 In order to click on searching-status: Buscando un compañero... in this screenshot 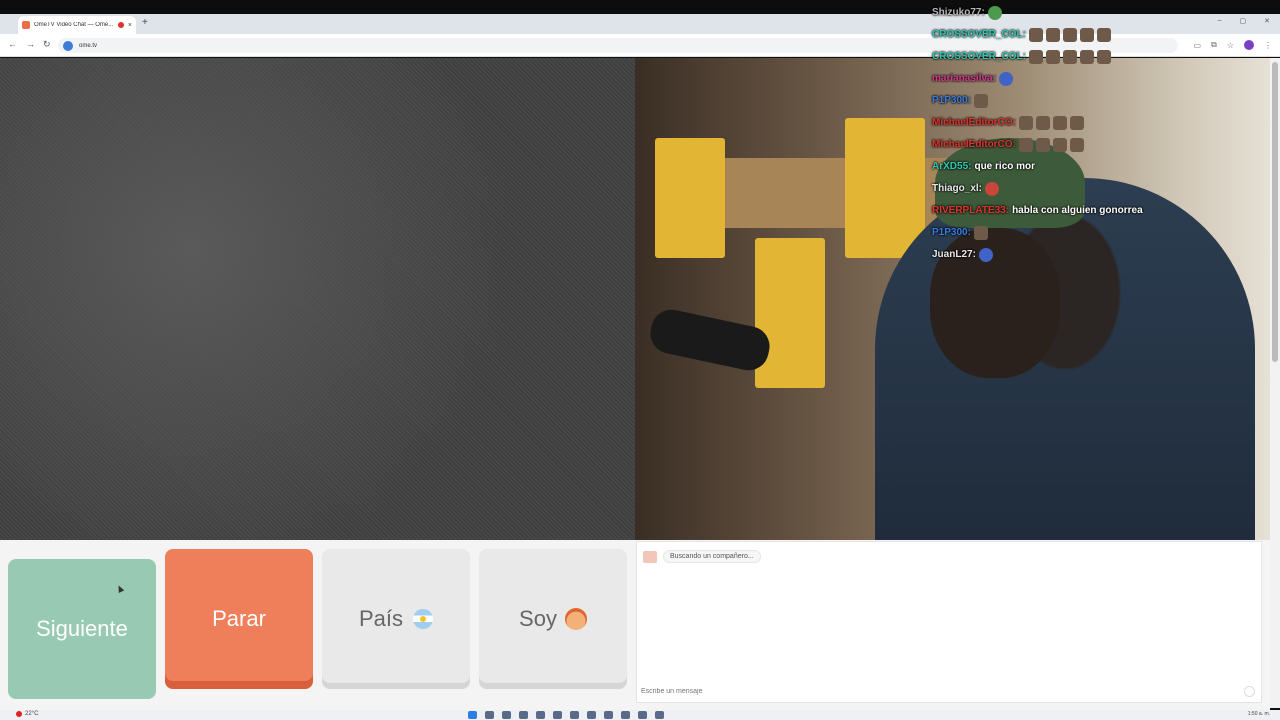, I will do `click(712, 556)`.